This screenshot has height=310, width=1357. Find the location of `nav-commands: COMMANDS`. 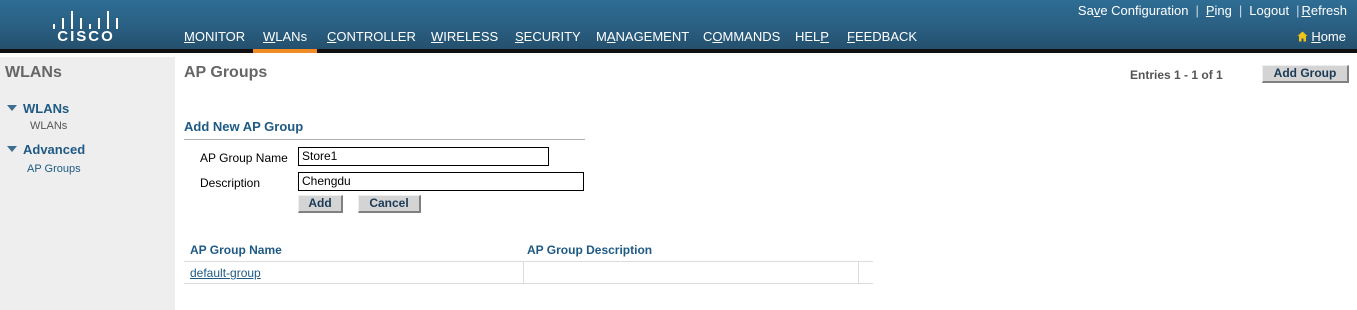

nav-commands: COMMANDS is located at coordinates (741, 40).